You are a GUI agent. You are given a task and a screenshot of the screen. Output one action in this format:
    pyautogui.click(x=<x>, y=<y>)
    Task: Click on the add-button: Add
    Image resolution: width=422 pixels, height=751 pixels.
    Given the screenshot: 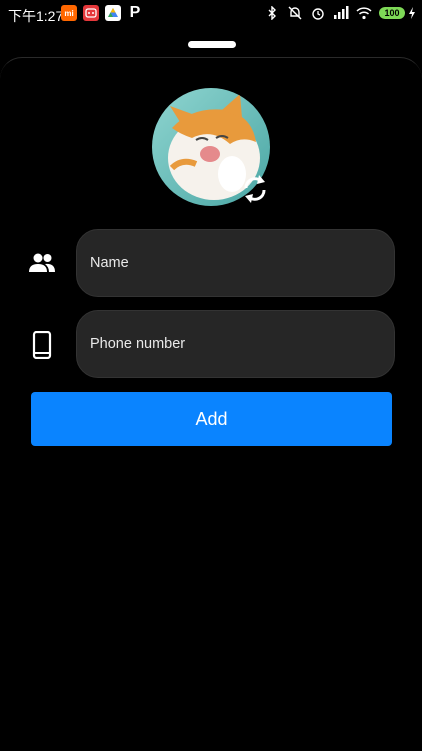 What is the action you would take?
    pyautogui.click(x=211, y=419)
    